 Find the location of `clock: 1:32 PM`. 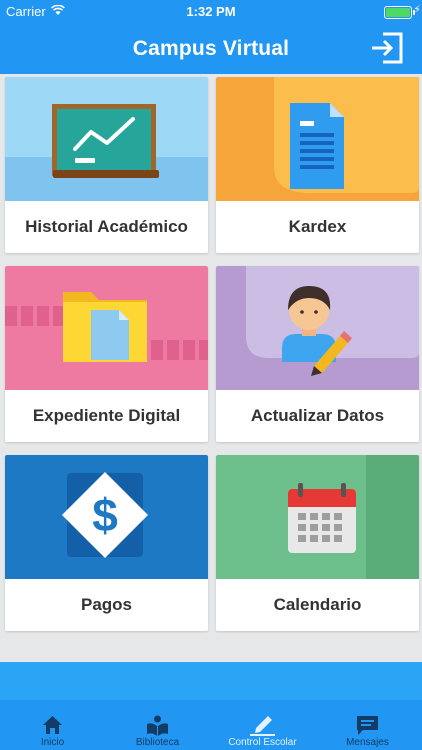

clock: 1:32 PM is located at coordinates (211, 11).